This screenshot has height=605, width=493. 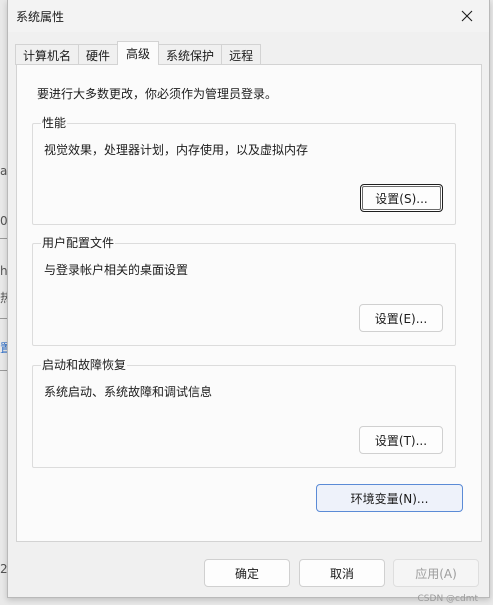 What do you see at coordinates (47, 54) in the screenshot?
I see `tab-computer-name: 计算机名` at bounding box center [47, 54].